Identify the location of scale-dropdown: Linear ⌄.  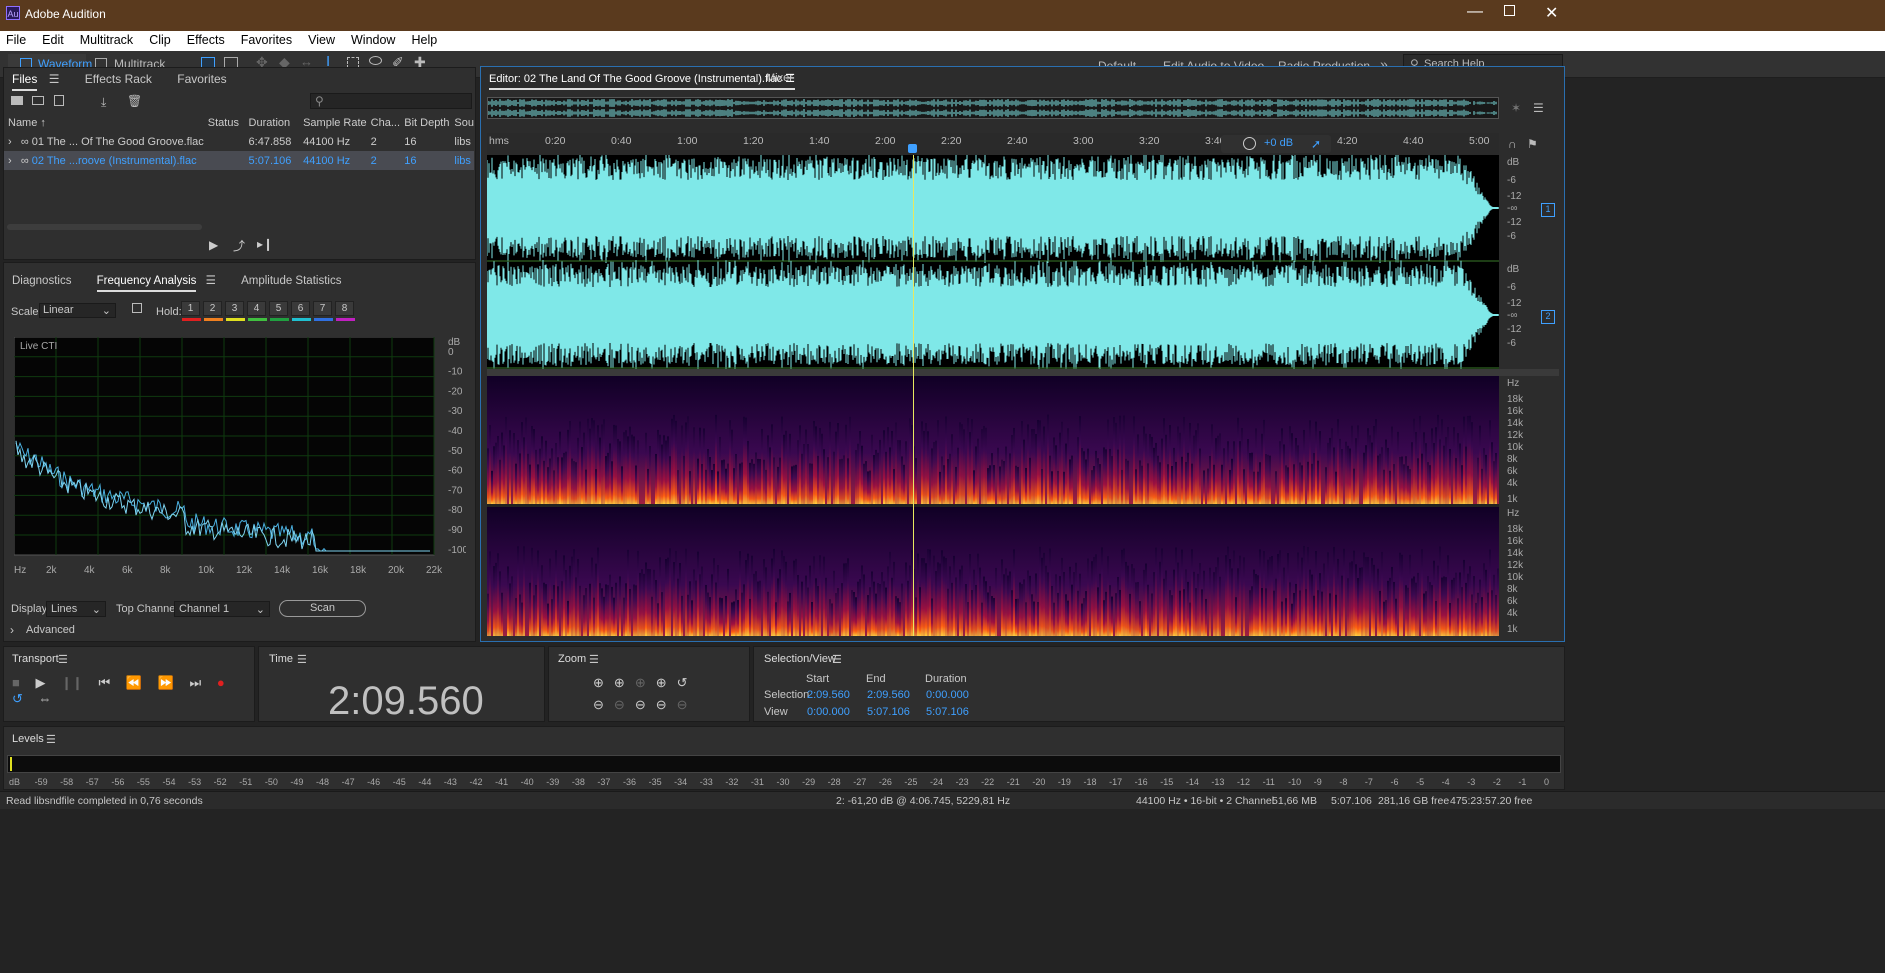
(77, 310).